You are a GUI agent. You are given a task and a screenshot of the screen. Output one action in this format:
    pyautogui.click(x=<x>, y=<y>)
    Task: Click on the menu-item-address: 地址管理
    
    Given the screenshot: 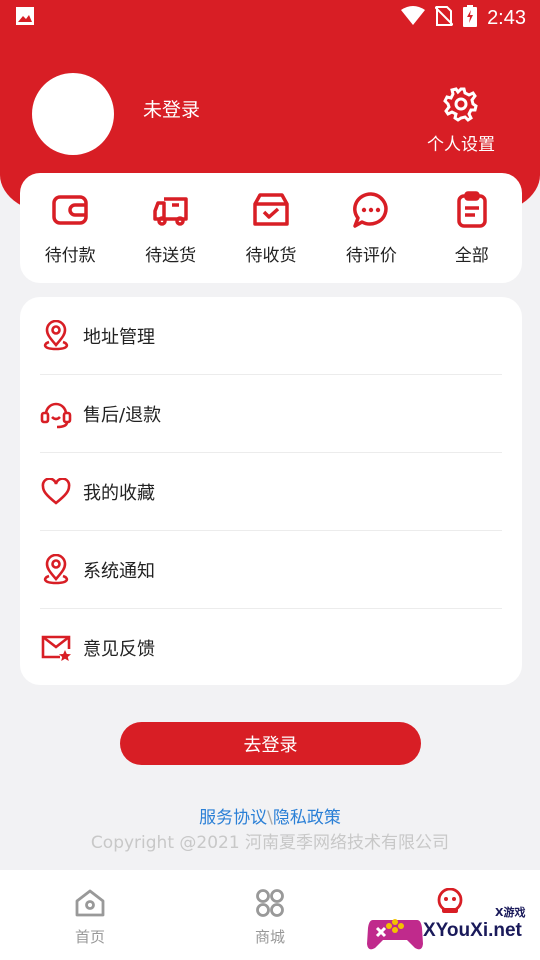 What is the action you would take?
    pyautogui.click(x=271, y=336)
    